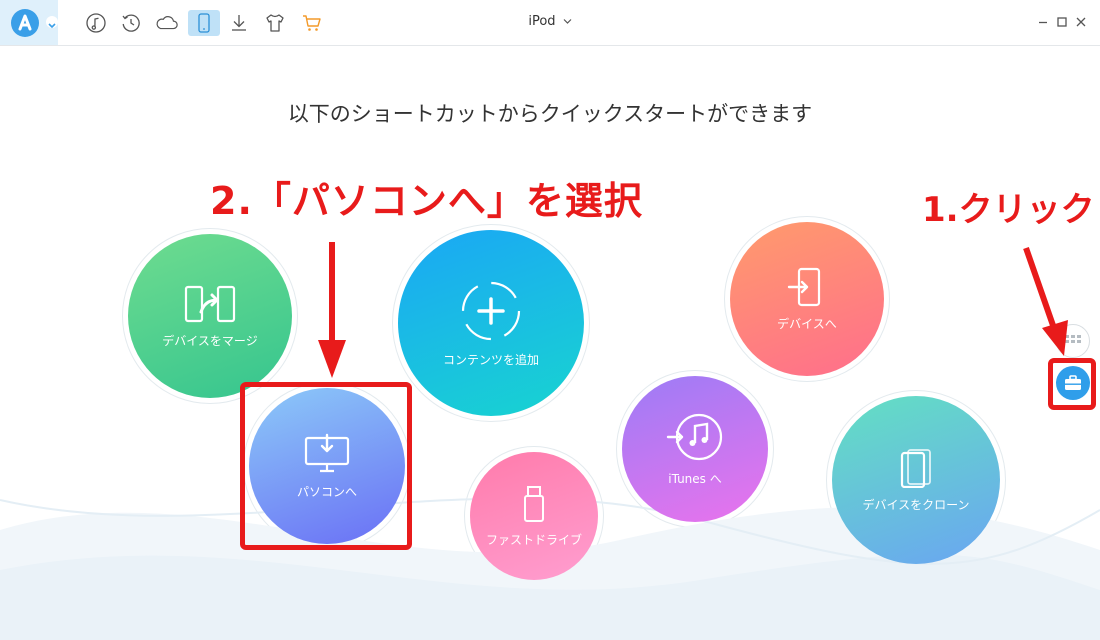 The width and height of the screenshot is (1100, 640). I want to click on step2-annotation: 2.「パソコンへ」を選択, so click(426, 201).